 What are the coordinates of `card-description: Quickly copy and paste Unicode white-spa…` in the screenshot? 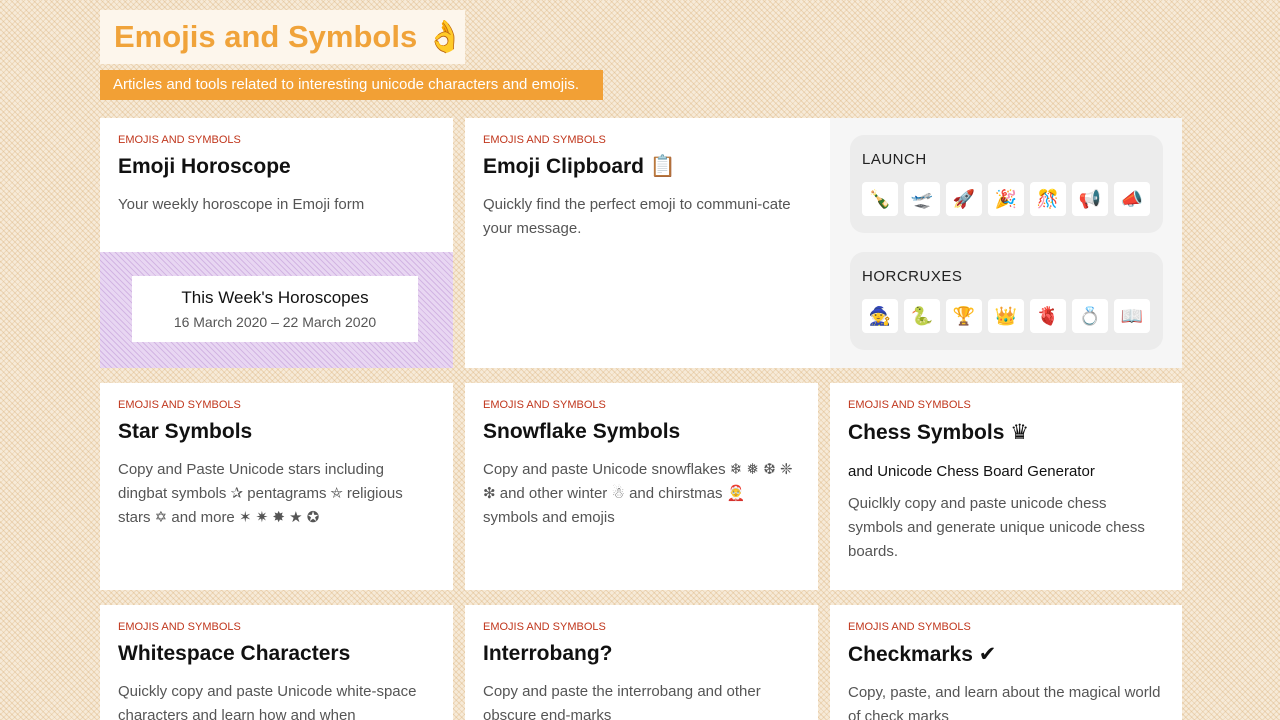 It's located at (267, 701).